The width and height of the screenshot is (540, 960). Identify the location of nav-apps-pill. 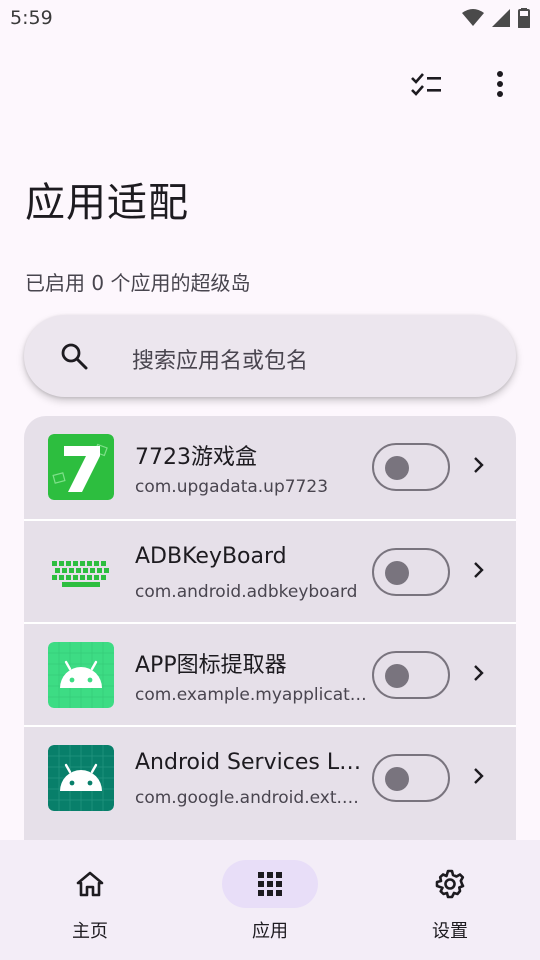
(270, 884).